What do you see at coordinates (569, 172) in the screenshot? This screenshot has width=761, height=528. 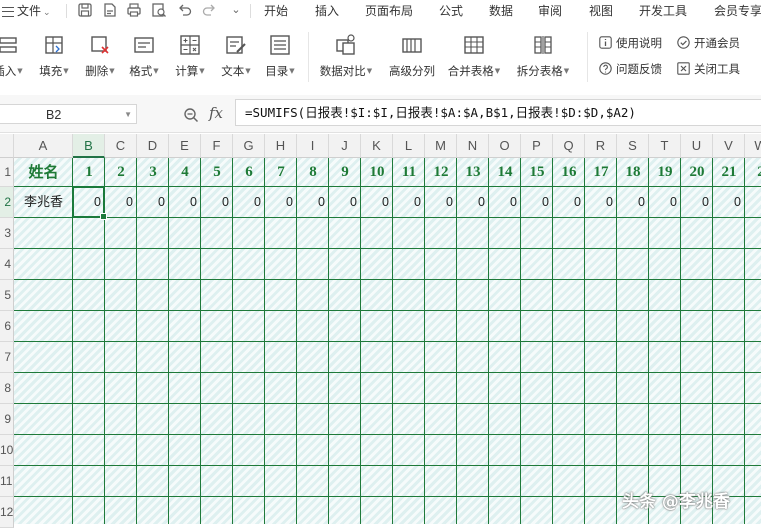 I see `day-header-cell: 16` at bounding box center [569, 172].